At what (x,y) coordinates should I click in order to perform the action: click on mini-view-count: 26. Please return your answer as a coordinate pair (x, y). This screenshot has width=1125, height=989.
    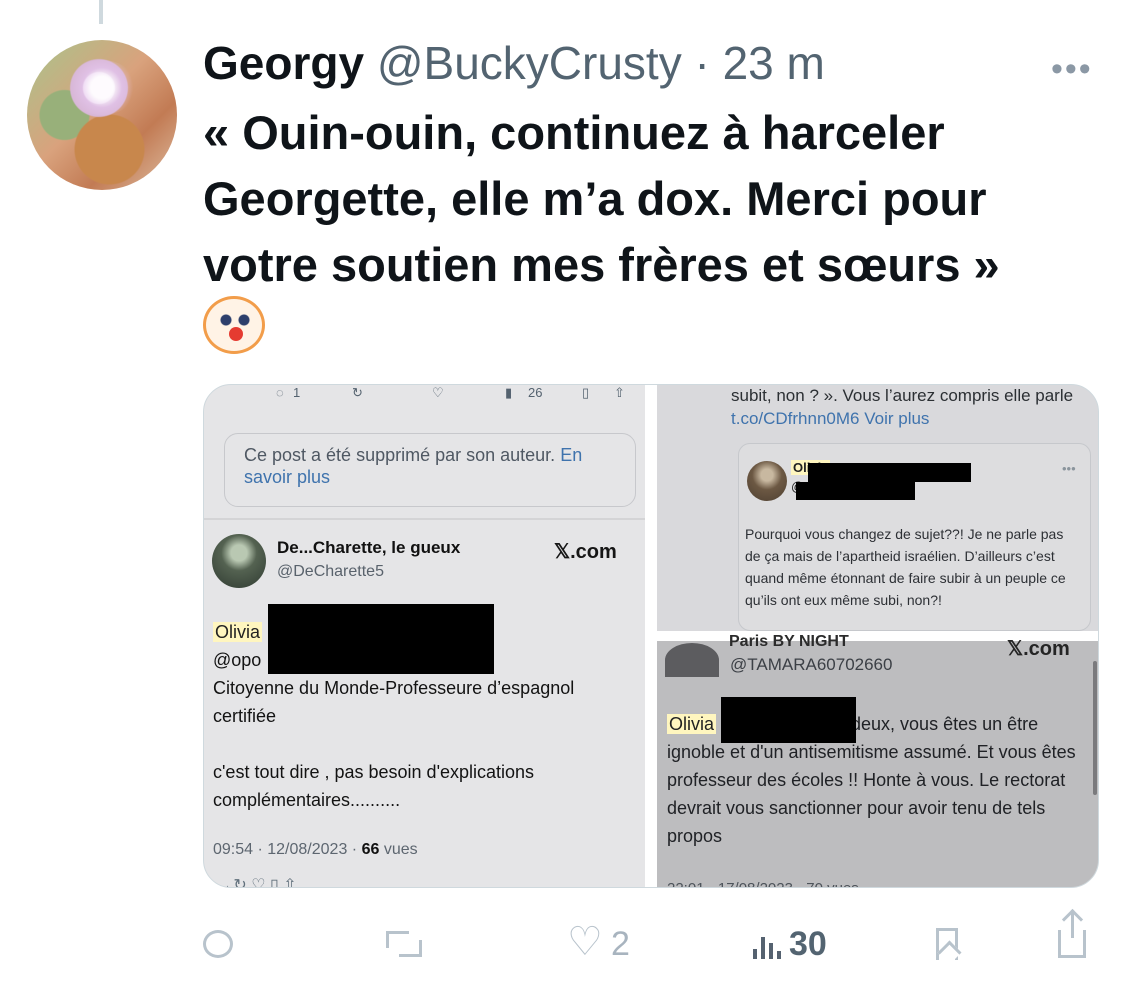
    Looking at the image, I should click on (535, 392).